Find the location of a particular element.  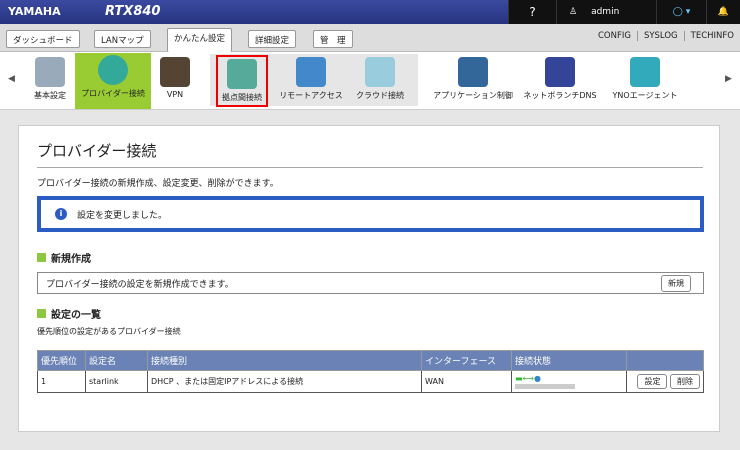

app-control-icon is located at coordinates (473, 72).